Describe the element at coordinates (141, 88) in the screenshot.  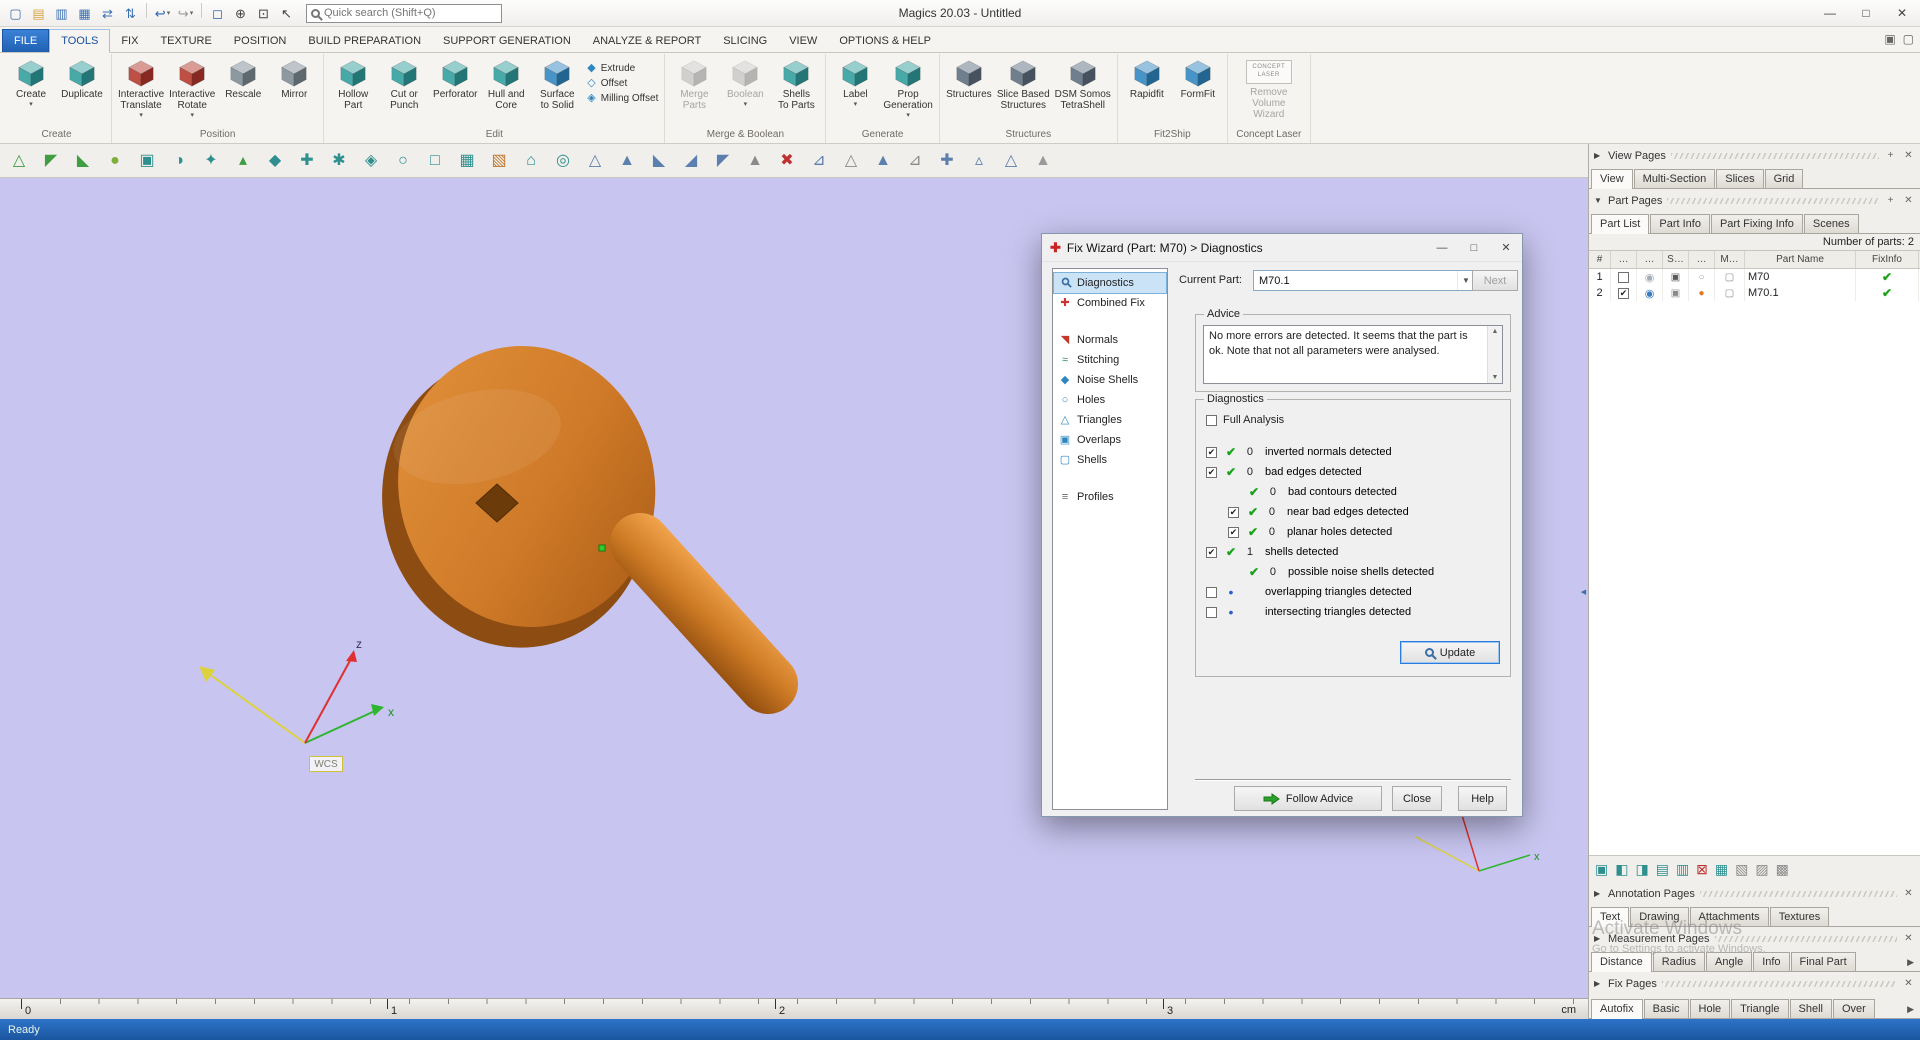
I see `ribbon-button-interactive-translate: Interactive Translate ▾` at that location.